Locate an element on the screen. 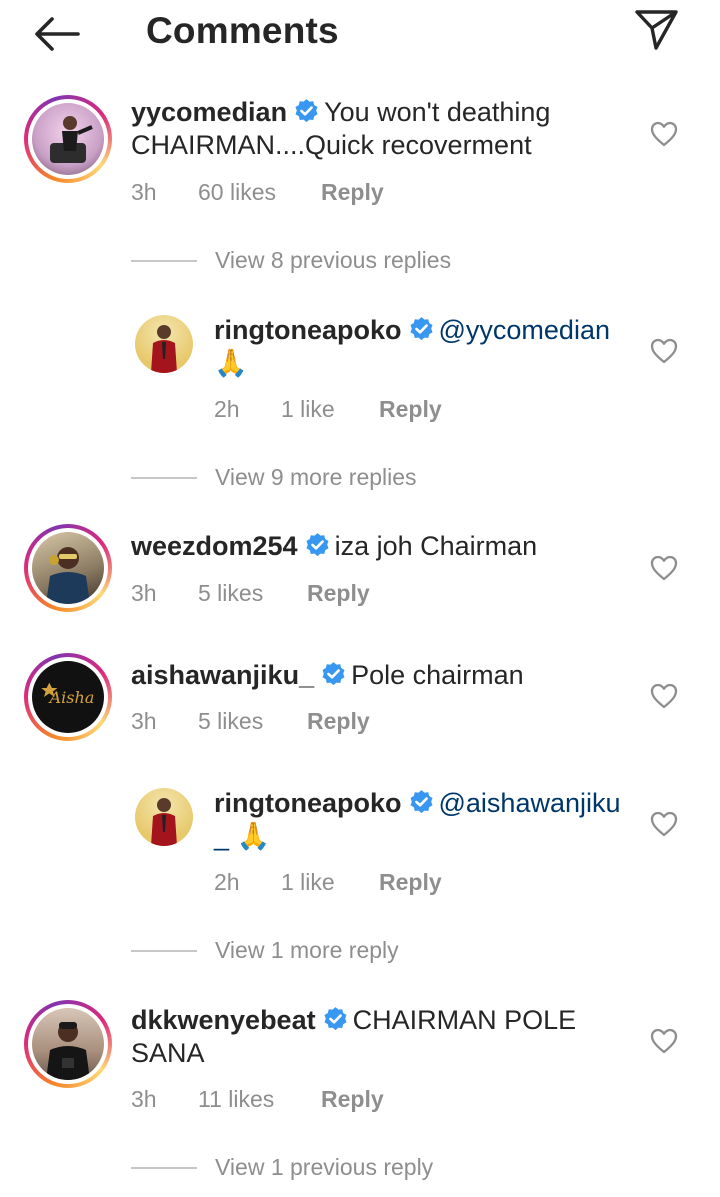 This screenshot has width=720, height=1197. comment-text-cont: SANA is located at coordinates (168, 1053).